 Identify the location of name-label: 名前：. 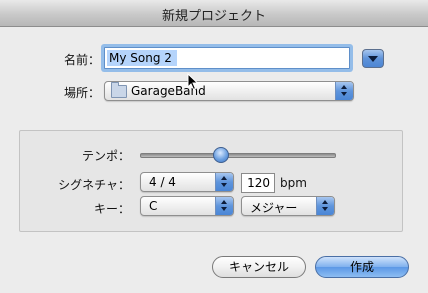
(81, 60).